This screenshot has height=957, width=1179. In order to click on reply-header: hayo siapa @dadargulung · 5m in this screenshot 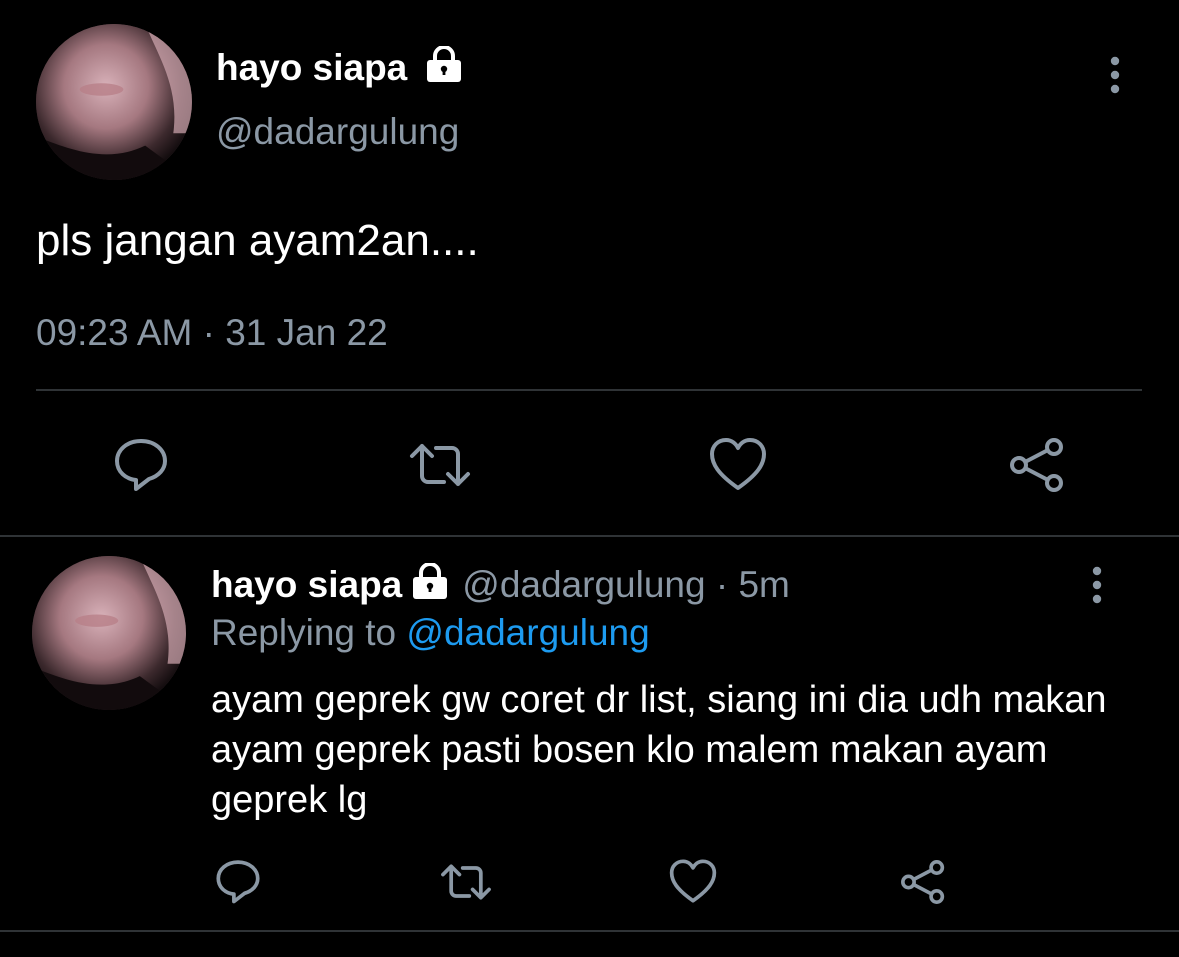, I will do `click(500, 584)`.